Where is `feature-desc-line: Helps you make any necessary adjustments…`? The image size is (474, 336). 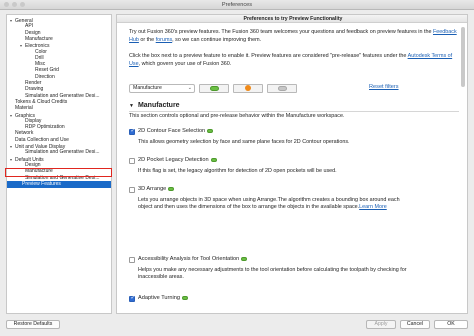
feature-desc-line: Helps you make any necessary adjustments… is located at coordinates (272, 270).